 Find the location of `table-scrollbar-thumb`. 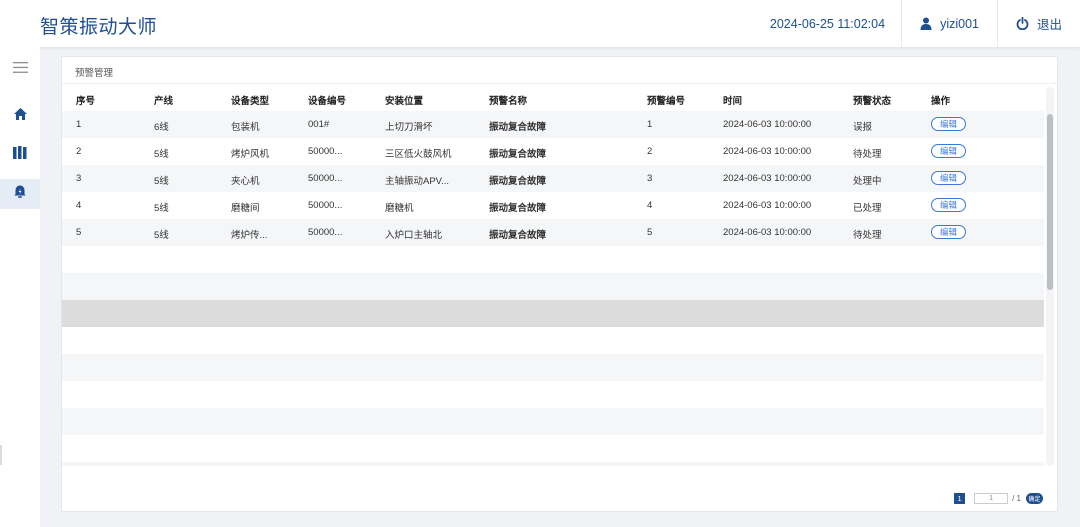

table-scrollbar-thumb is located at coordinates (1050, 202).